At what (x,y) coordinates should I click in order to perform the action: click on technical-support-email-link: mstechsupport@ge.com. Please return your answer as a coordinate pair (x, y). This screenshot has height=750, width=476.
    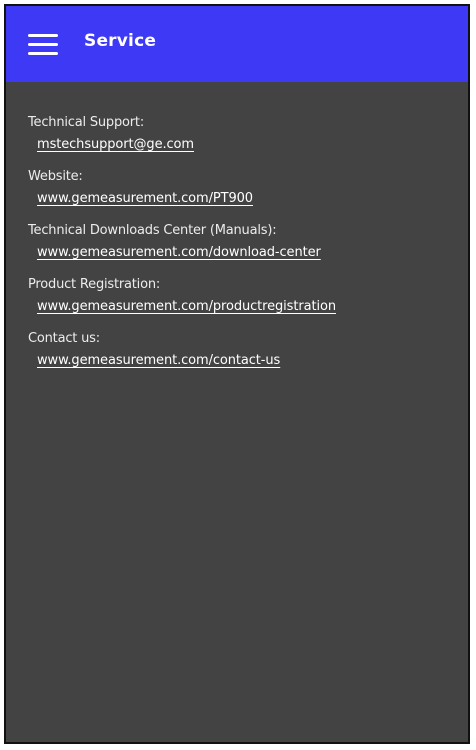
    Looking at the image, I should click on (115, 145).